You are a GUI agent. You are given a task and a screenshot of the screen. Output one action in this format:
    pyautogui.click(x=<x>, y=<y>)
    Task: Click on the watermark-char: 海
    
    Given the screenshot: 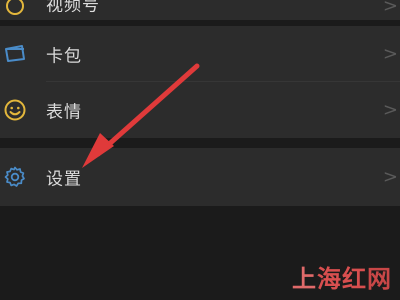 What is the action you would take?
    pyautogui.click(x=329, y=279)
    